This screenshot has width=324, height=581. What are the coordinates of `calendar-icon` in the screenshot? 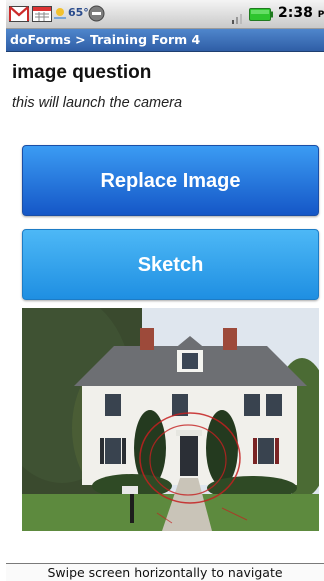 It's located at (42, 14).